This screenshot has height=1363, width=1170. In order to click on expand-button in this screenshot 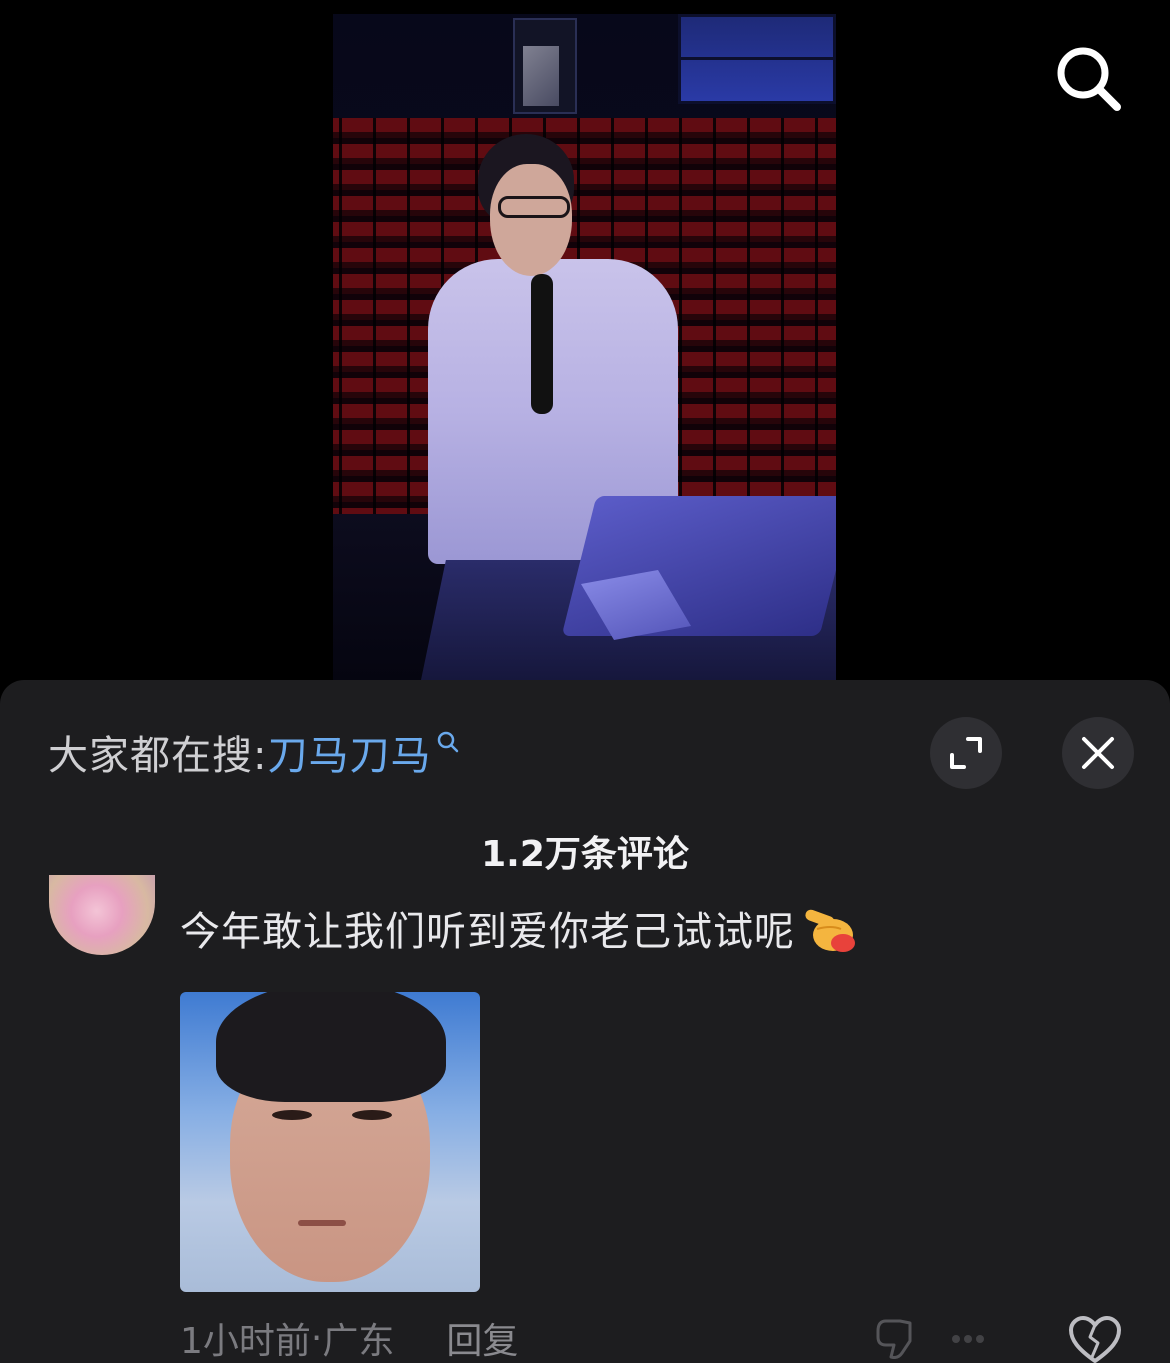, I will do `click(966, 753)`.